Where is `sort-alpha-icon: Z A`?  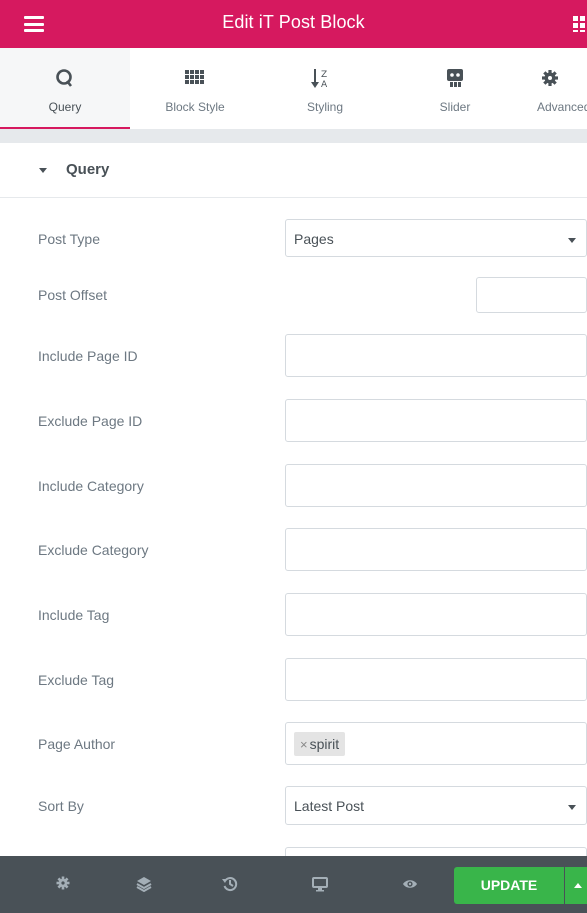 sort-alpha-icon: Z A is located at coordinates (325, 79).